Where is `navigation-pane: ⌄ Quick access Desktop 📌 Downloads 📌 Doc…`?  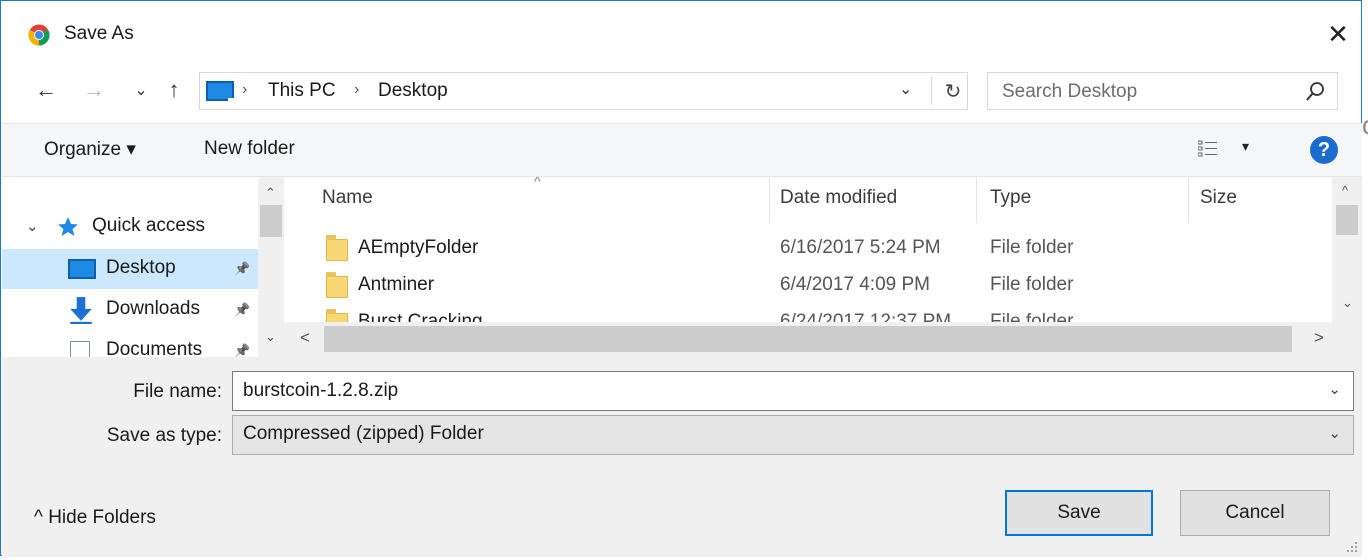
navigation-pane: ⌄ Quick access Desktop 📌 Downloads 📌 Doc… is located at coordinates (143, 267).